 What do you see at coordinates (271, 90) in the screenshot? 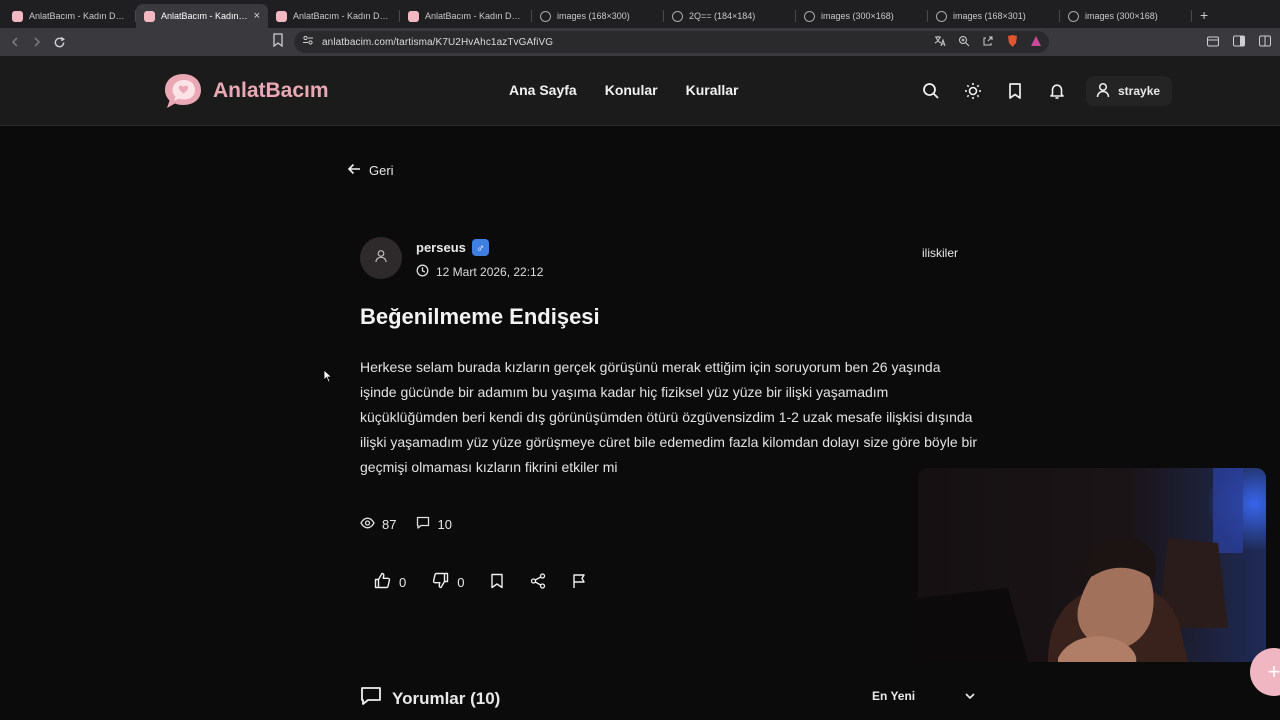
I see `logo-text: AnlatBacım` at bounding box center [271, 90].